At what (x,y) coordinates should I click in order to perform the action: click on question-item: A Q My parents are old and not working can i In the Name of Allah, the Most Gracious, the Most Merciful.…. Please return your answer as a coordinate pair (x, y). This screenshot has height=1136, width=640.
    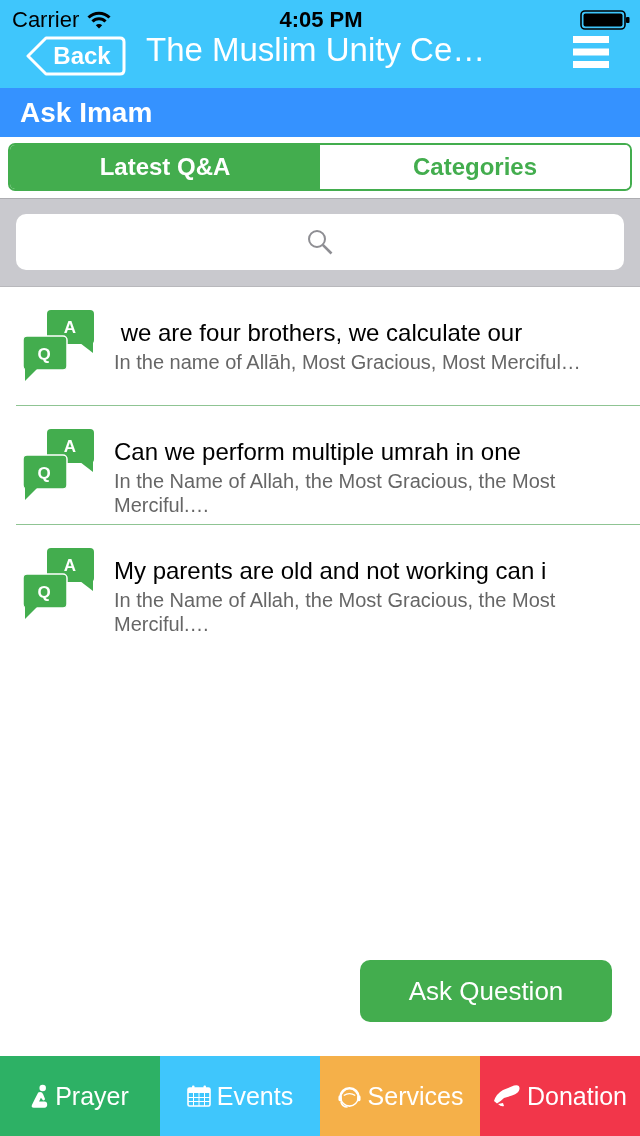
    Looking at the image, I should click on (328, 584).